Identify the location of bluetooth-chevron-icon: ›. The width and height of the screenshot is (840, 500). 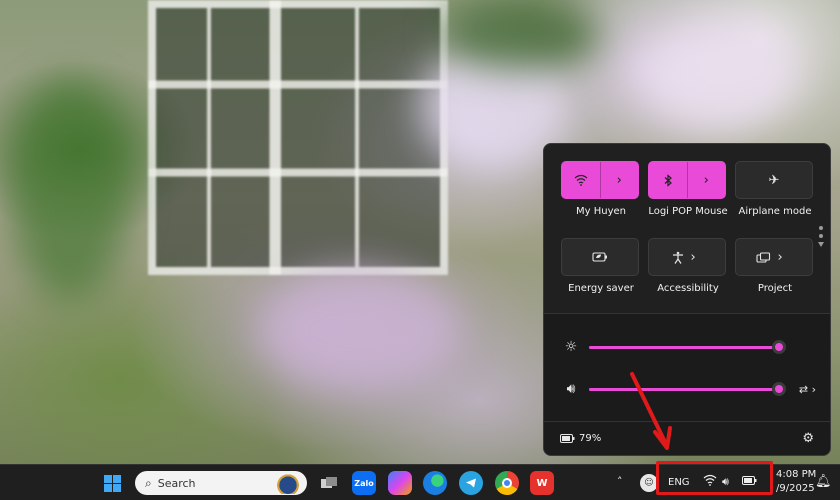
(707, 180).